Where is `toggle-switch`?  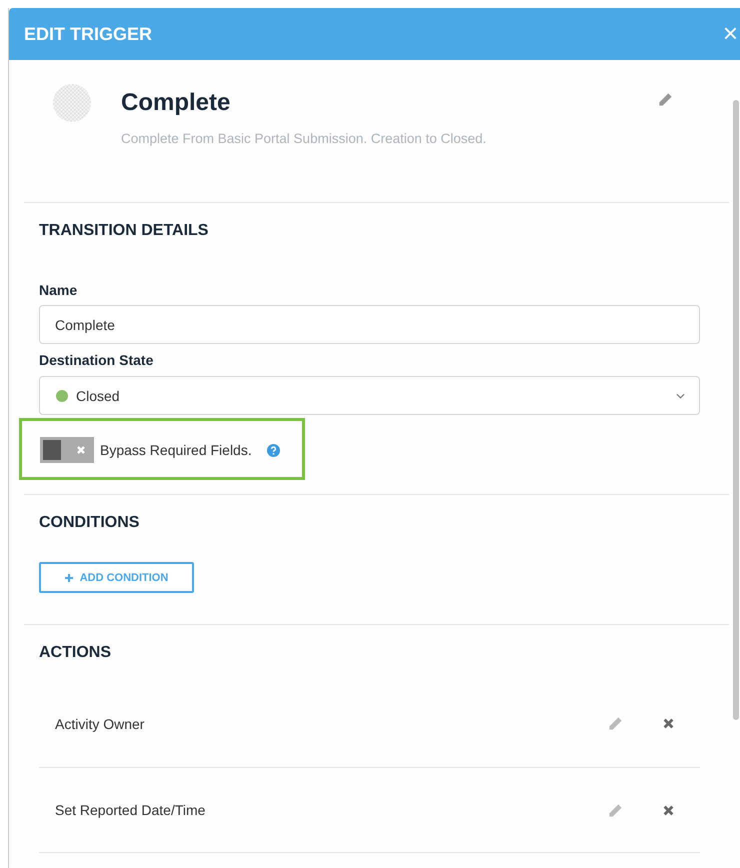
toggle-switch is located at coordinates (67, 450).